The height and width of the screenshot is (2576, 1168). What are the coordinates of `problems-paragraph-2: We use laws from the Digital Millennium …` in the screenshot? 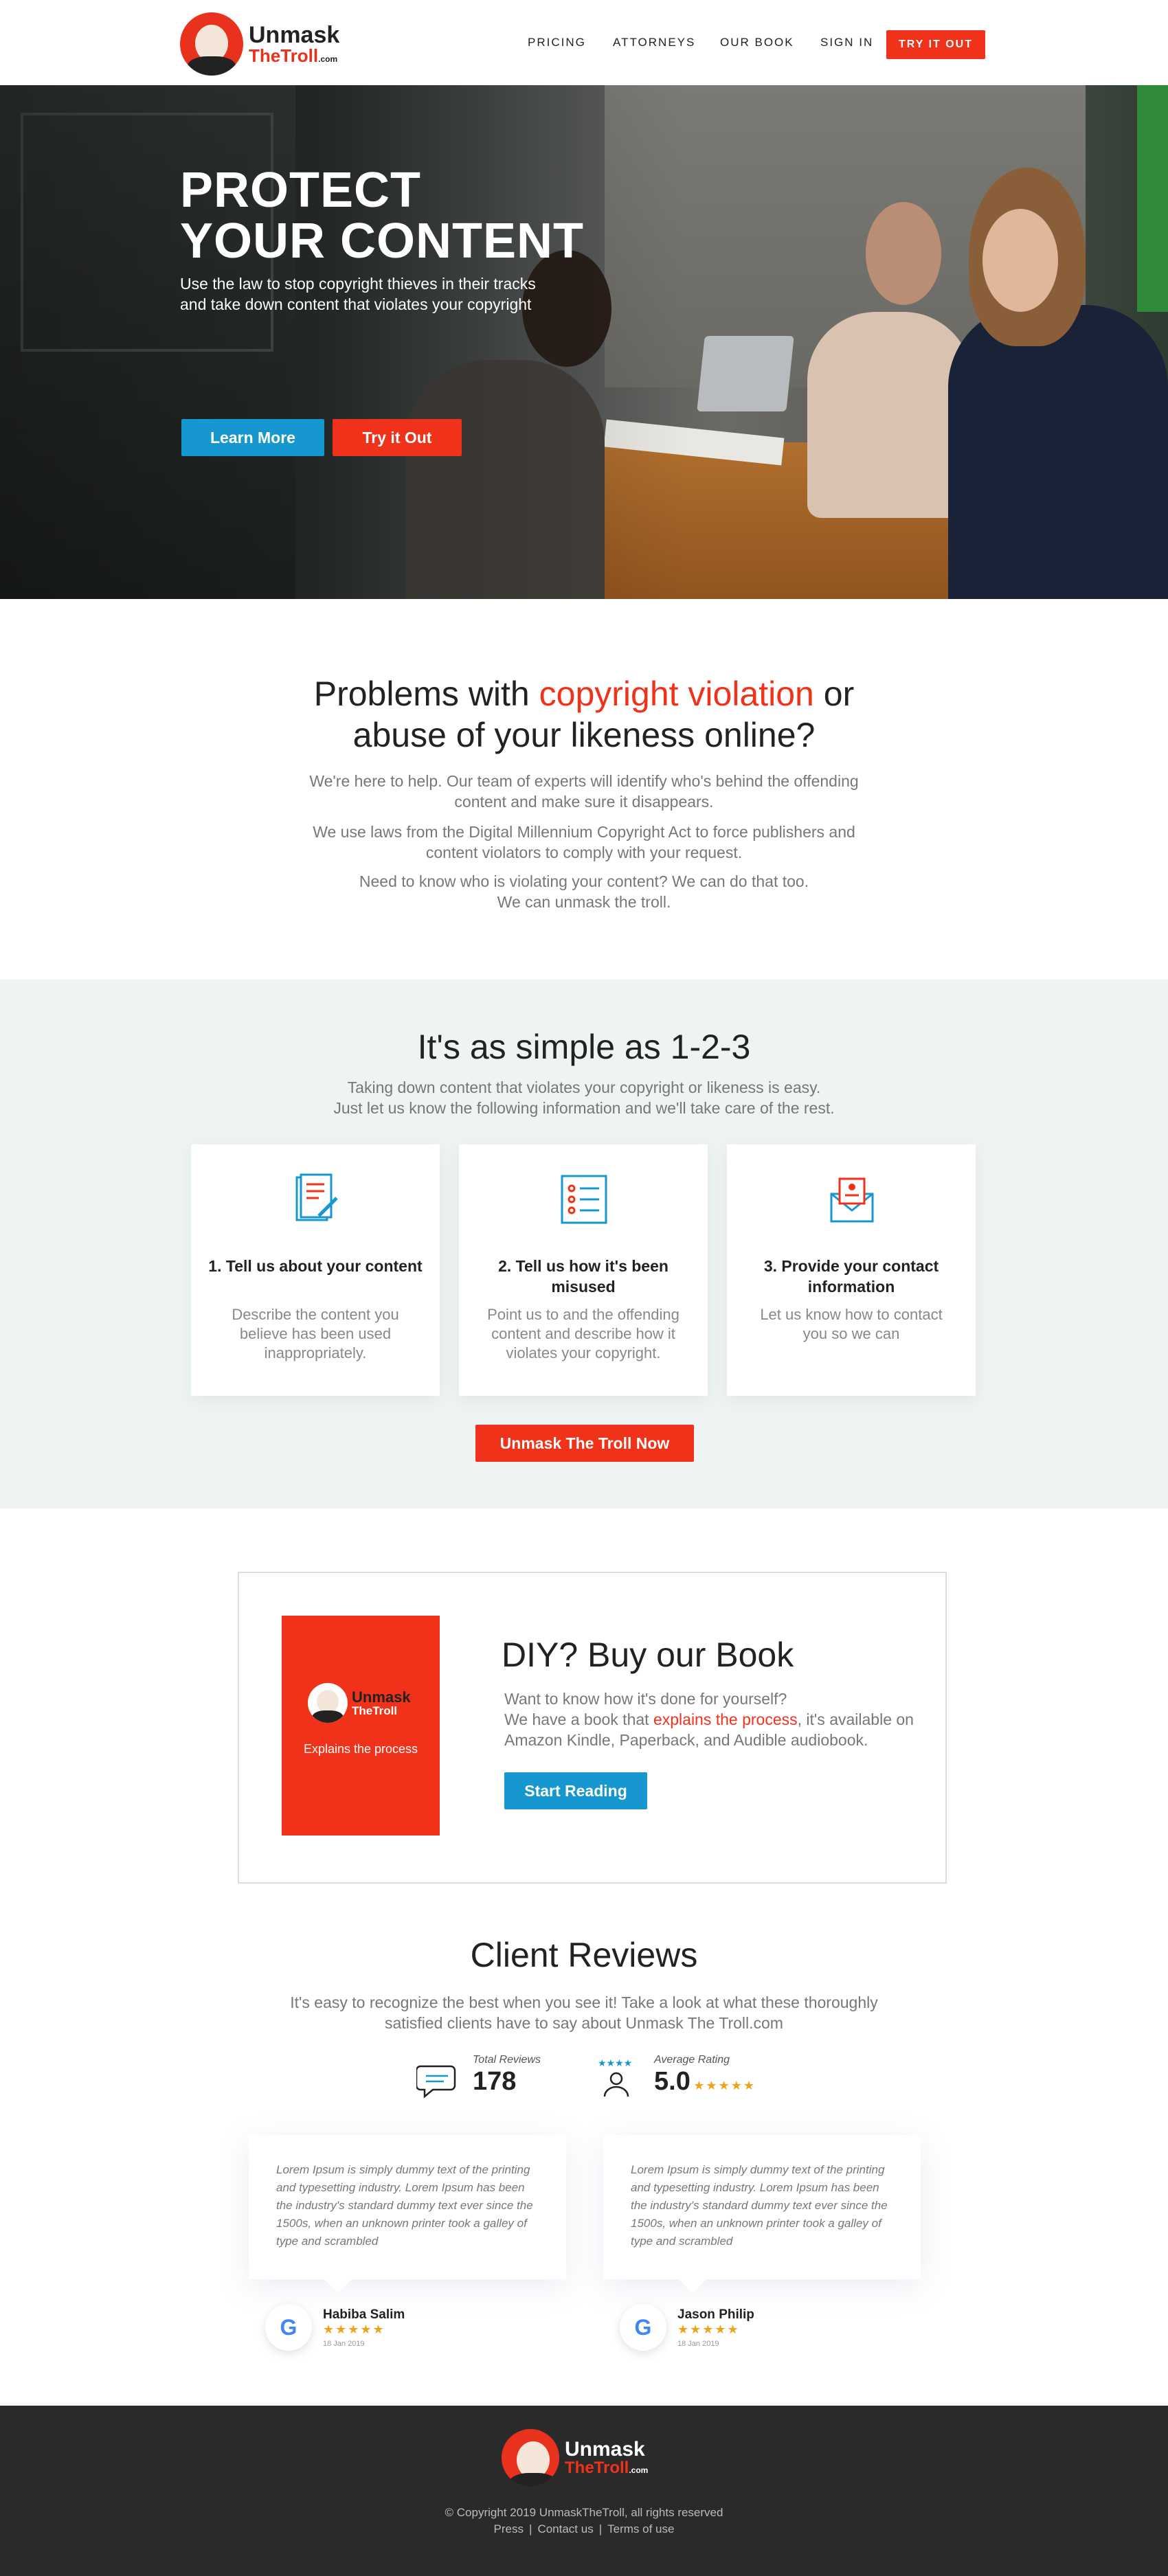 It's located at (584, 842).